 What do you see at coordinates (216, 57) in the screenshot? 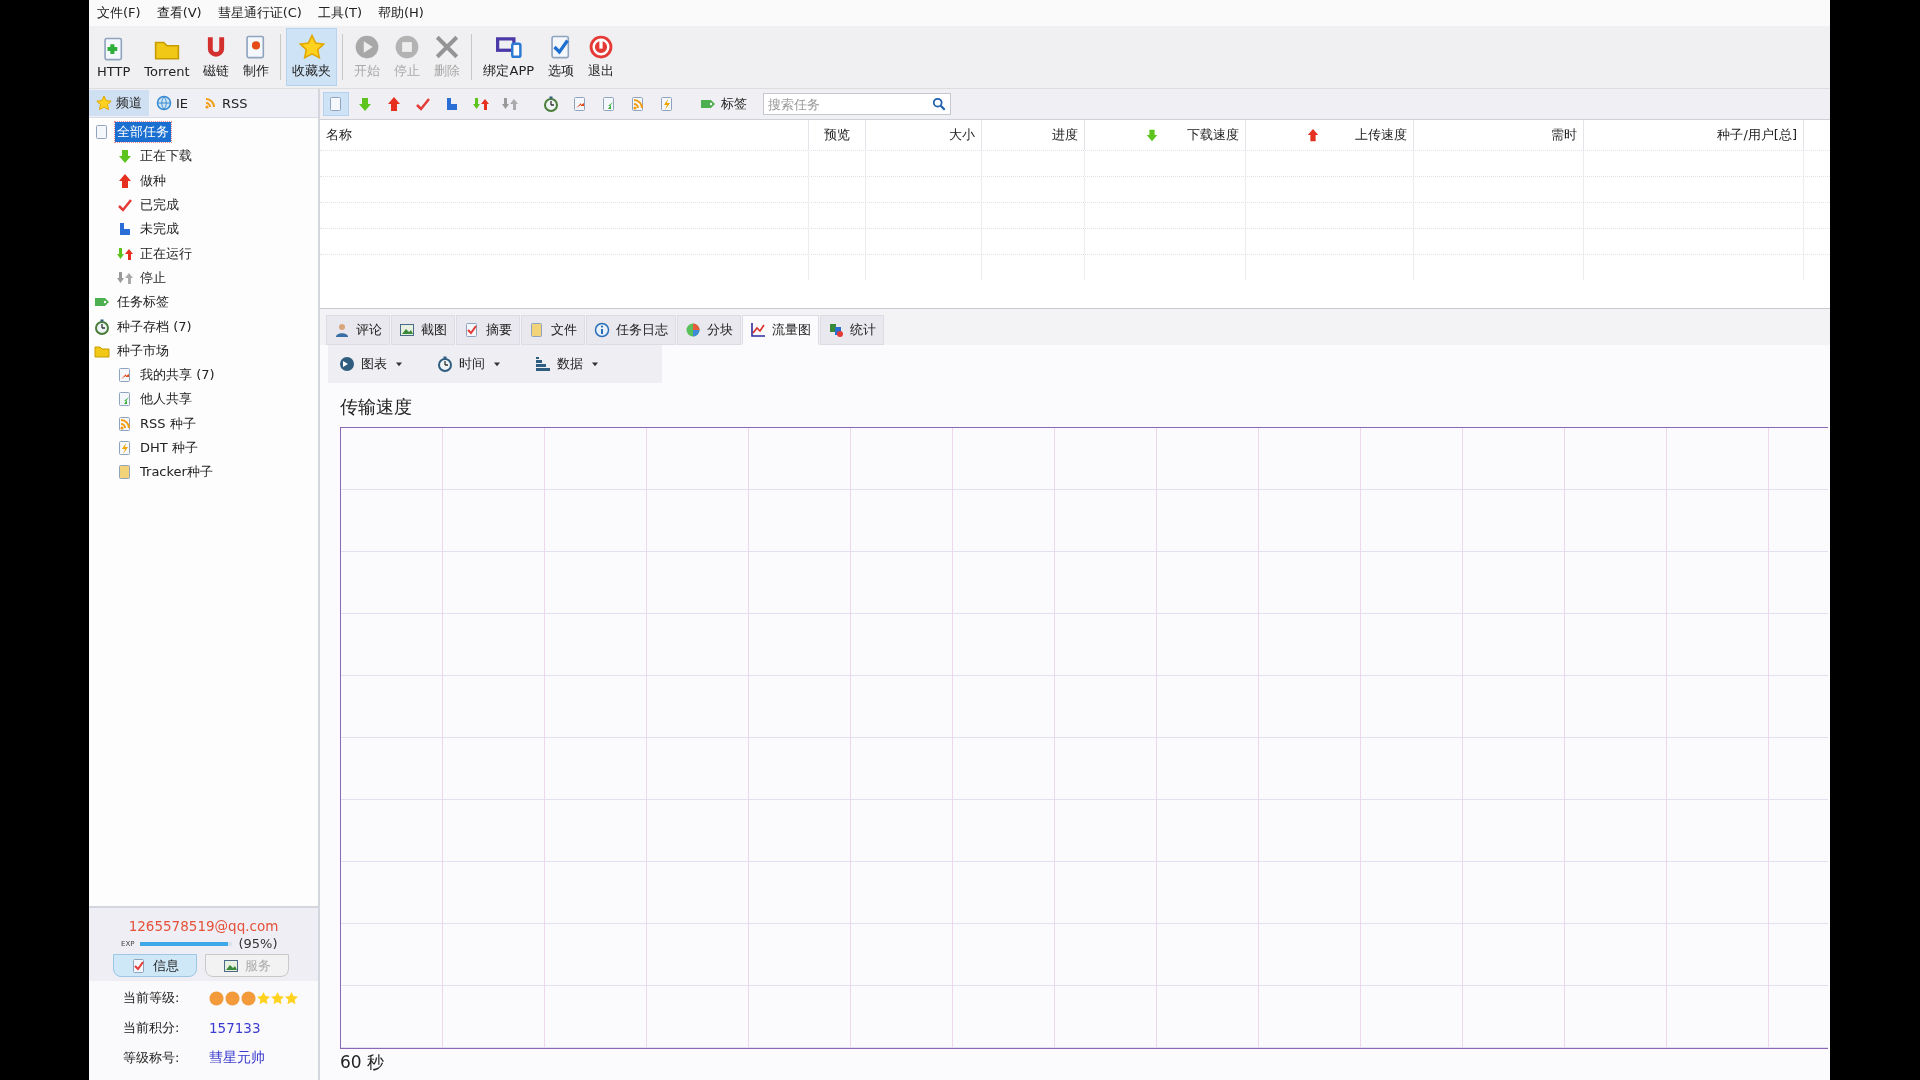
I see `toolbar-button: 磁链` at bounding box center [216, 57].